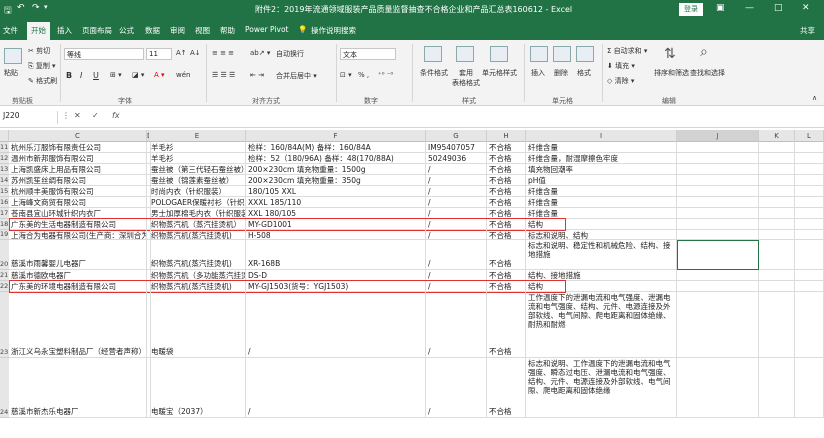 The image size is (824, 438). What do you see at coordinates (456, 136) in the screenshot?
I see `column-header-g: G` at bounding box center [456, 136].